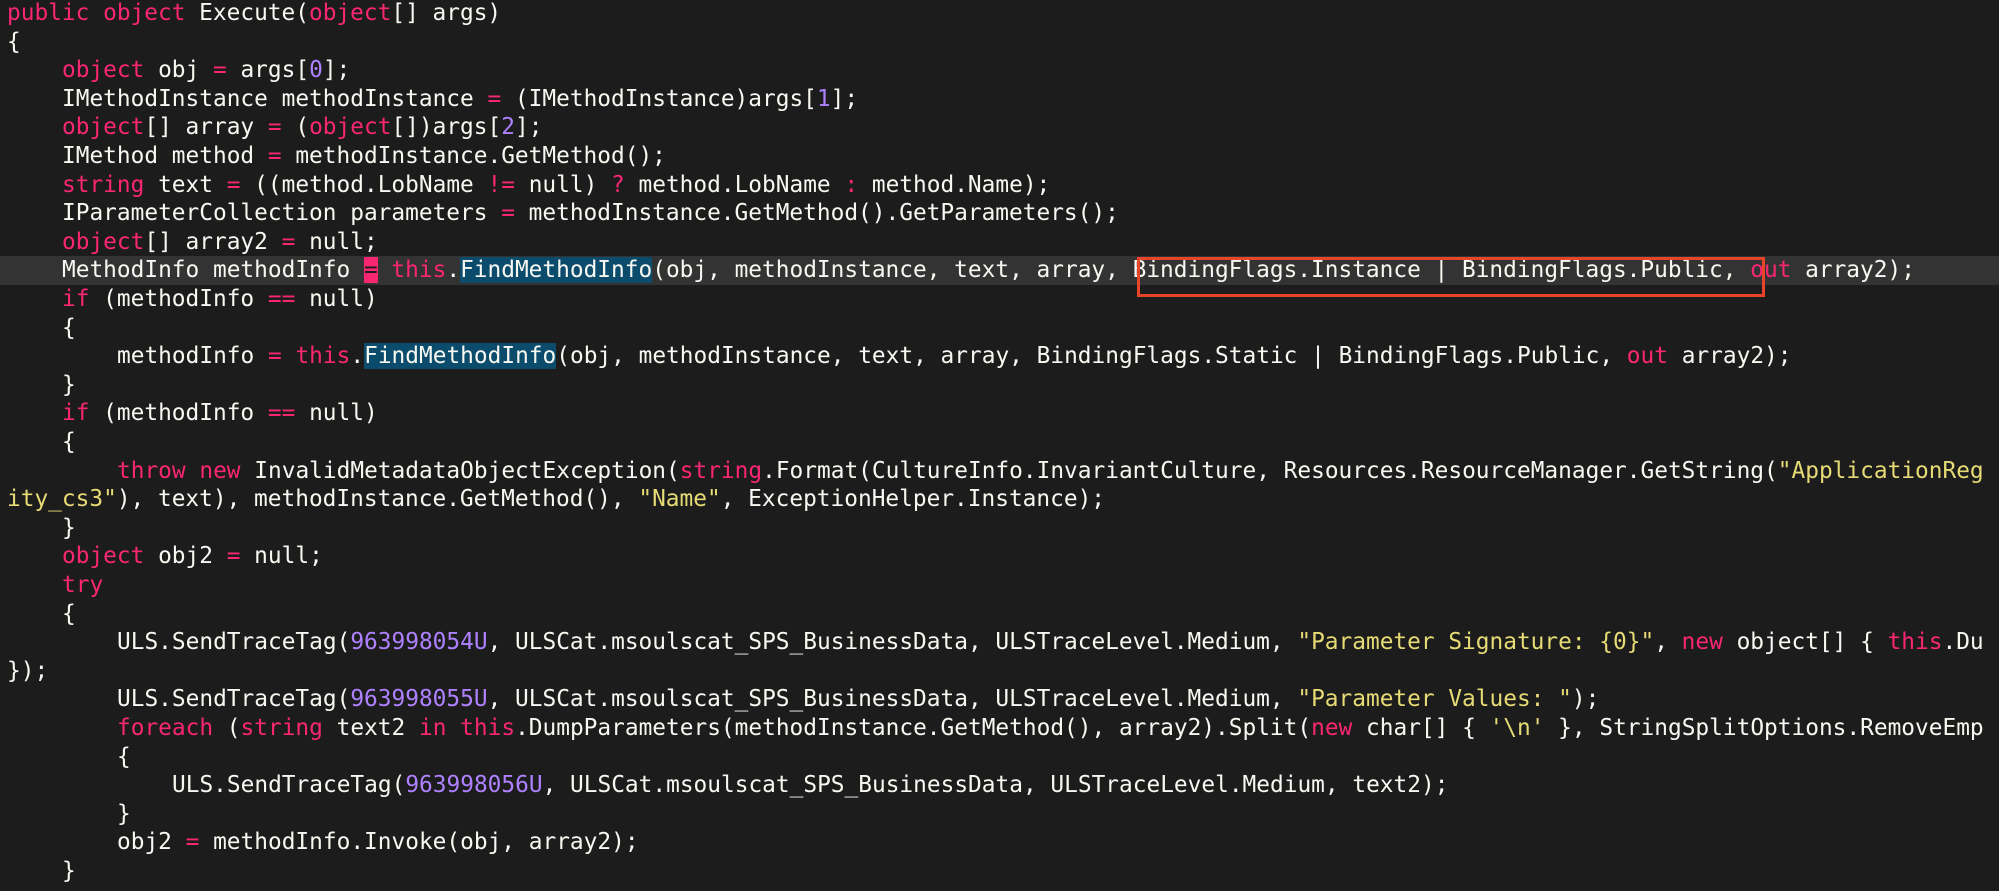 The image size is (1999, 891). I want to click on identifier-token: (IMethodInstance)args[, so click(659, 98).